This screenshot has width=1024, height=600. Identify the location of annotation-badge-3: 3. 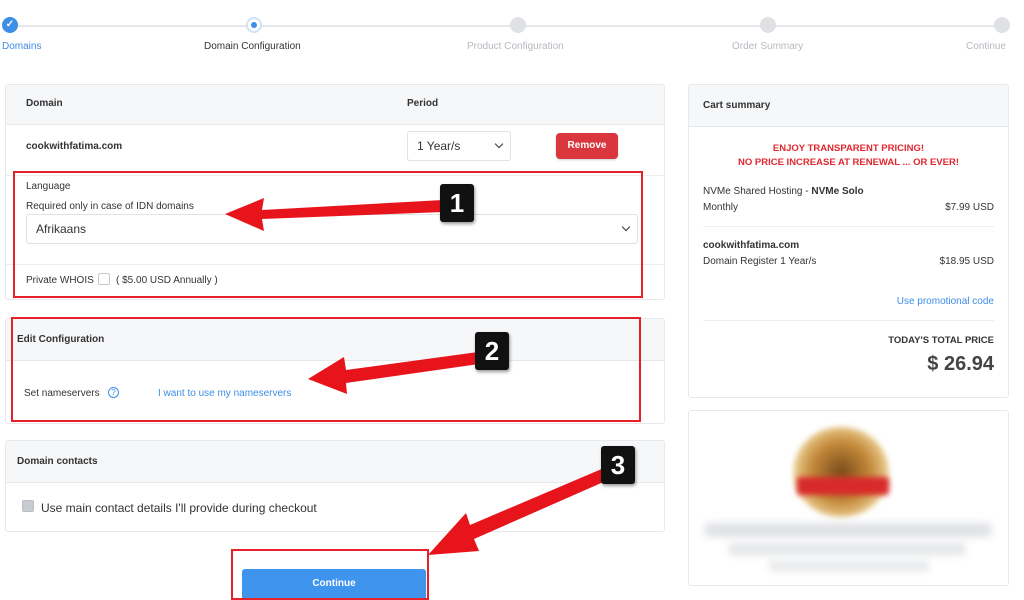
(618, 465).